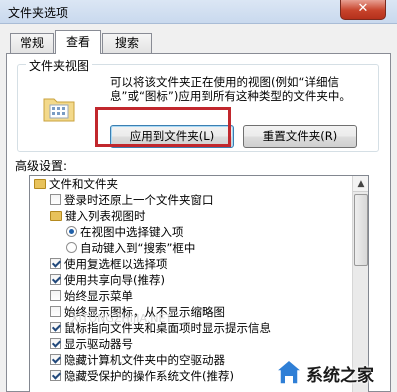  I want to click on radio-type-into-search: 自动键入到“搜索”框中, so click(130, 248).